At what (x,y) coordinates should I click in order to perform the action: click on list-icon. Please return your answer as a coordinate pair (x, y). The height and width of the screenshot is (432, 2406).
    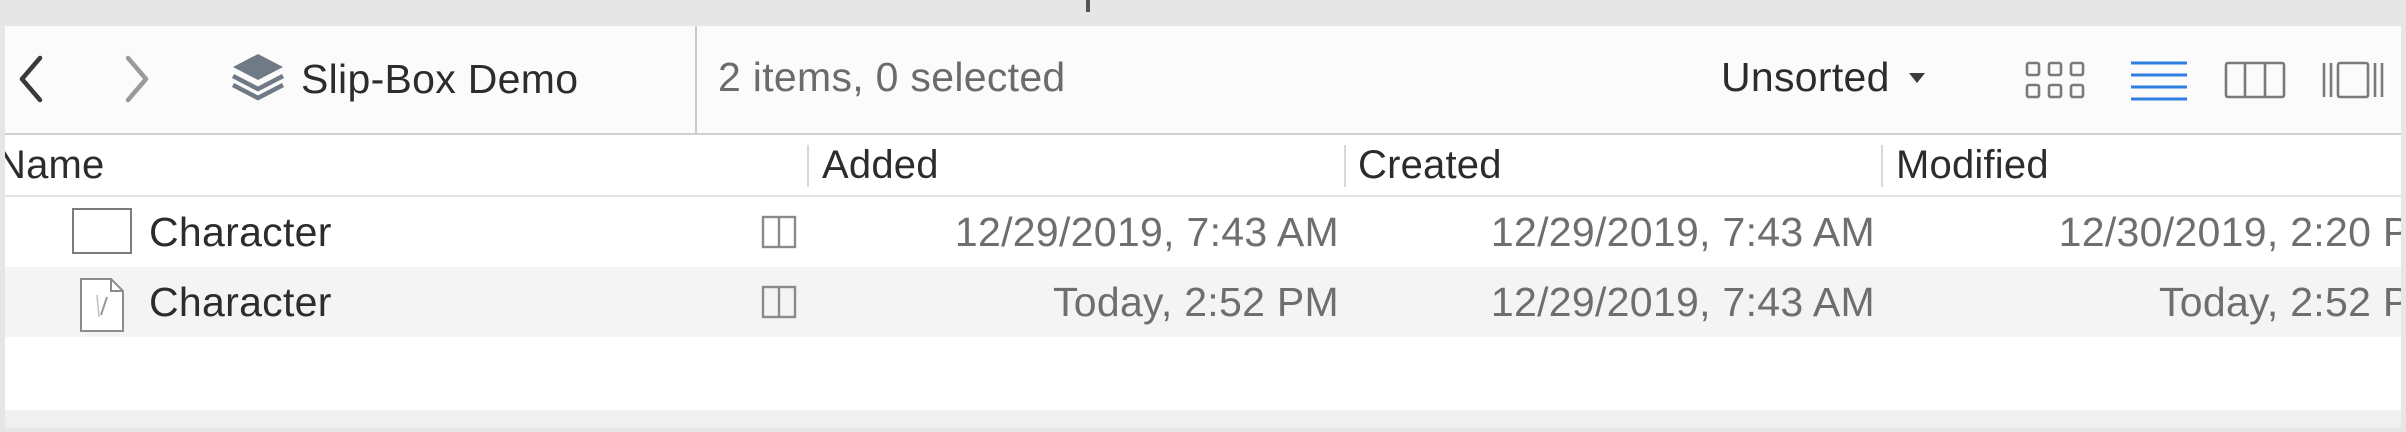
    Looking at the image, I should click on (2159, 81).